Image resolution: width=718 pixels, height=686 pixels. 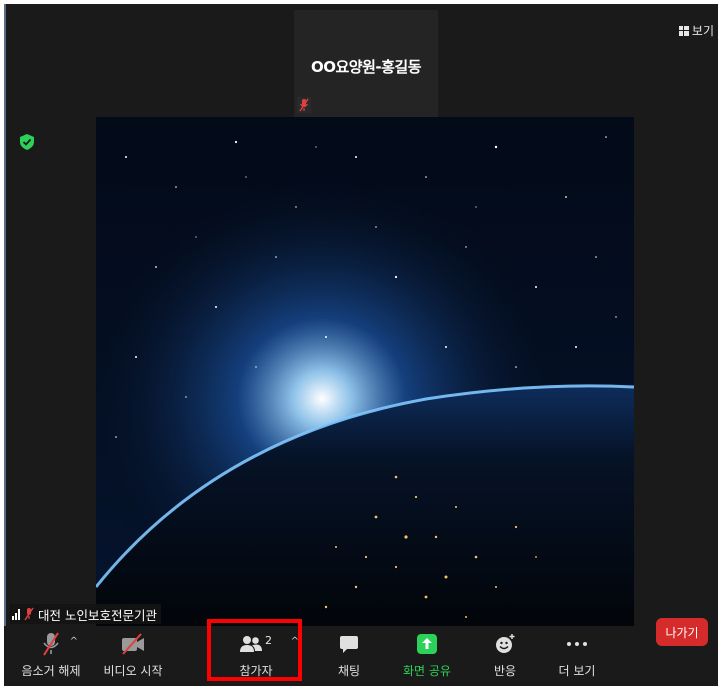 What do you see at coordinates (133, 644) in the screenshot?
I see `video-off-icon` at bounding box center [133, 644].